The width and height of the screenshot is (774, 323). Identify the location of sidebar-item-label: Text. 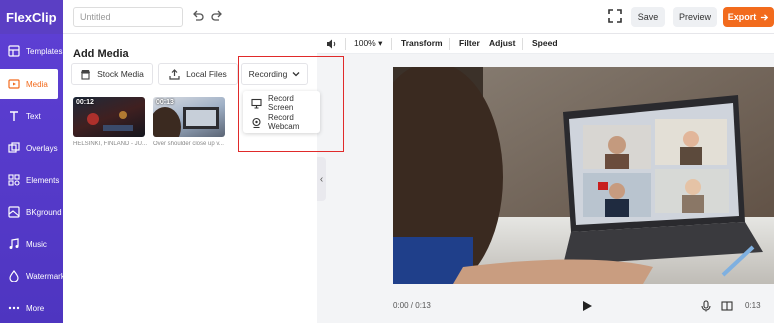
(33, 116).